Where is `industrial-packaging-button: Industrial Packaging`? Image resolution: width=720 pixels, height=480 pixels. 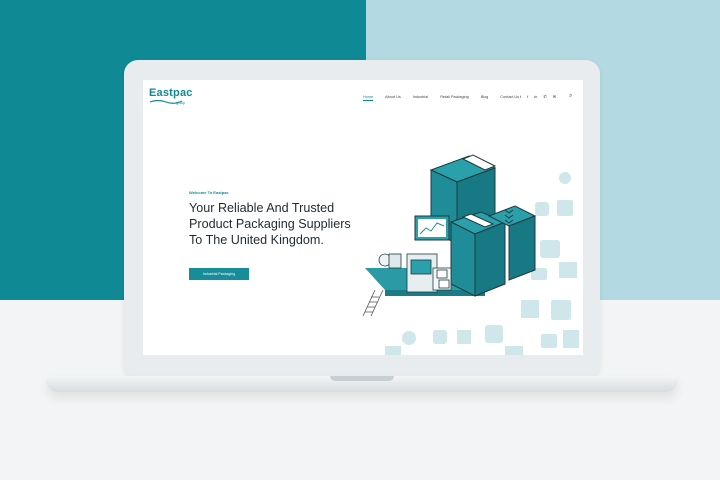 industrial-packaging-button: Industrial Packaging is located at coordinates (219, 274).